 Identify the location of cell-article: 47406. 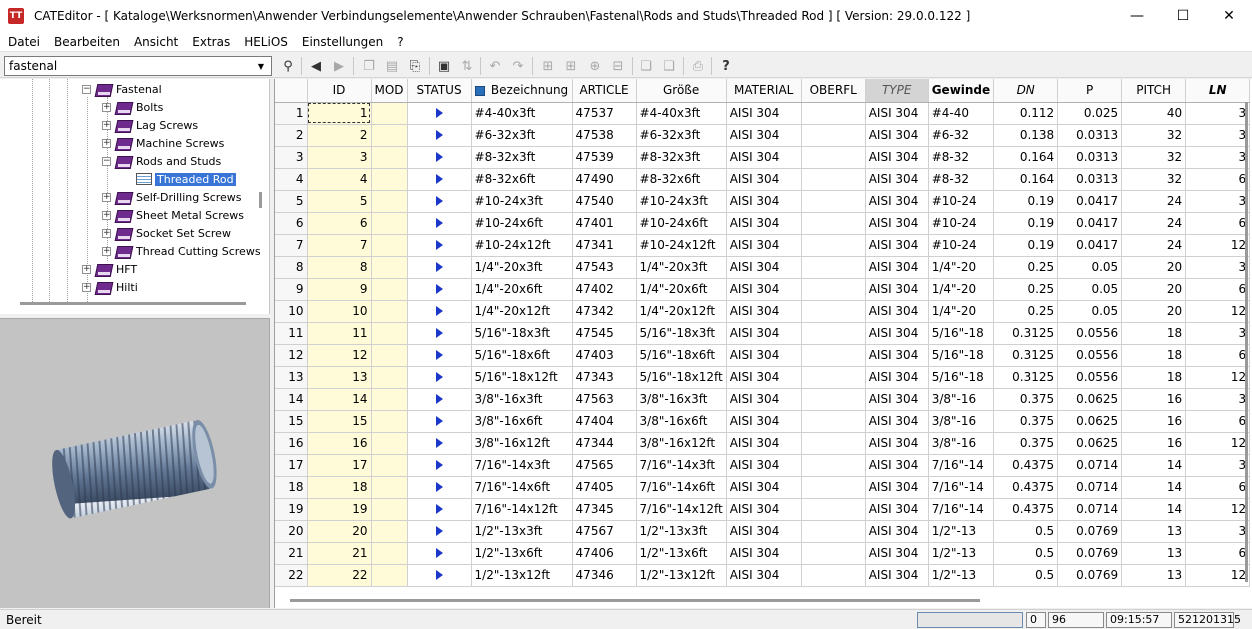
(604, 553).